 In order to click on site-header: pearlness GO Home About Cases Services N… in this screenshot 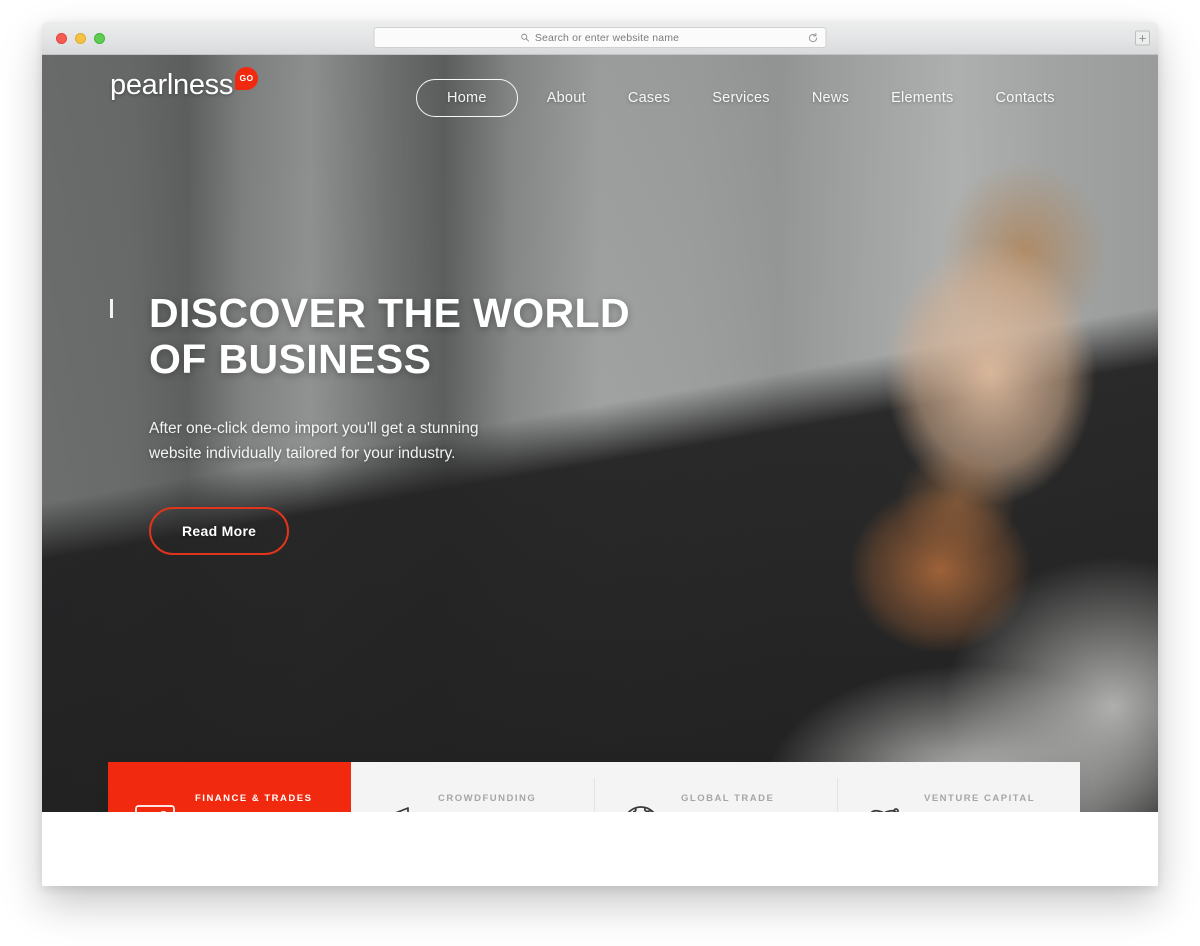, I will do `click(600, 89)`.